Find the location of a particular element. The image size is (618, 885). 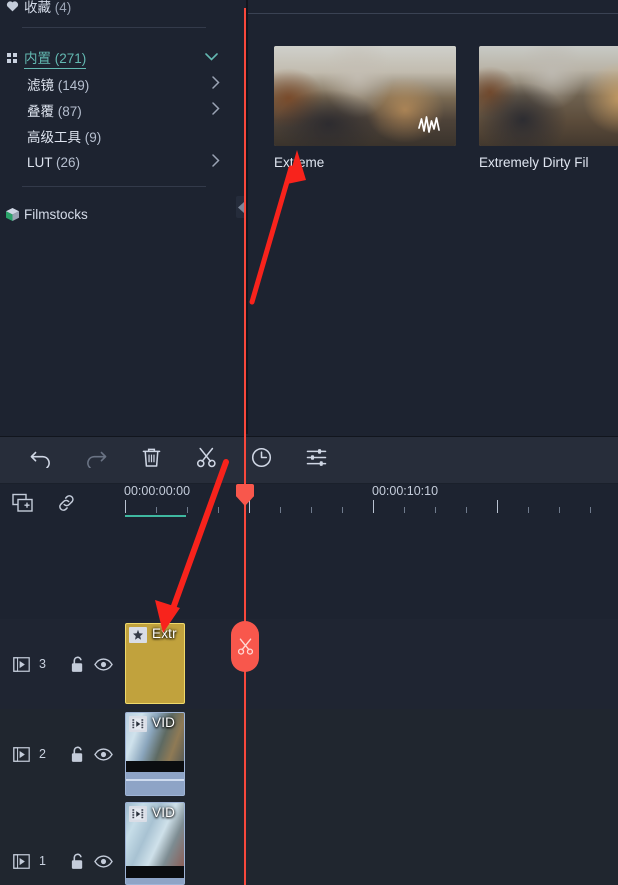

track-body-1: VID is located at coordinates (370, 842).